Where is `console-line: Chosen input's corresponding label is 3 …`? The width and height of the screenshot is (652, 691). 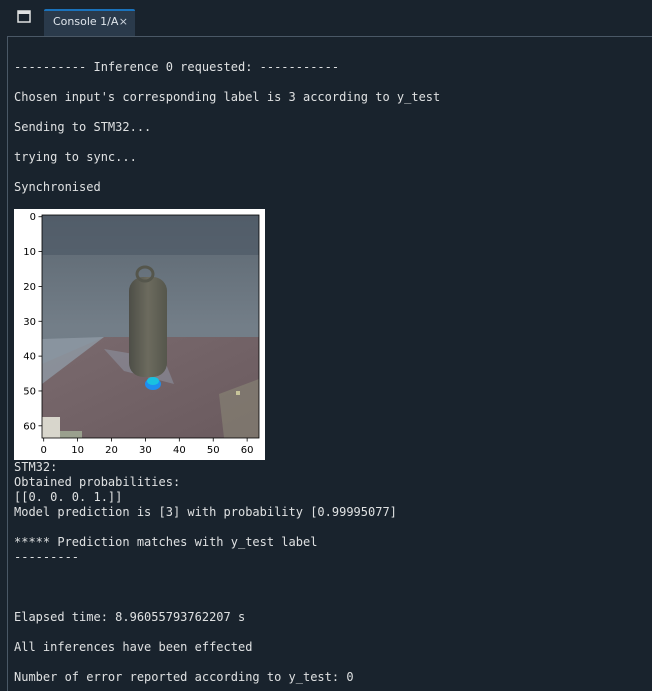
console-line: Chosen input's corresponding label is 3 … is located at coordinates (227, 97).